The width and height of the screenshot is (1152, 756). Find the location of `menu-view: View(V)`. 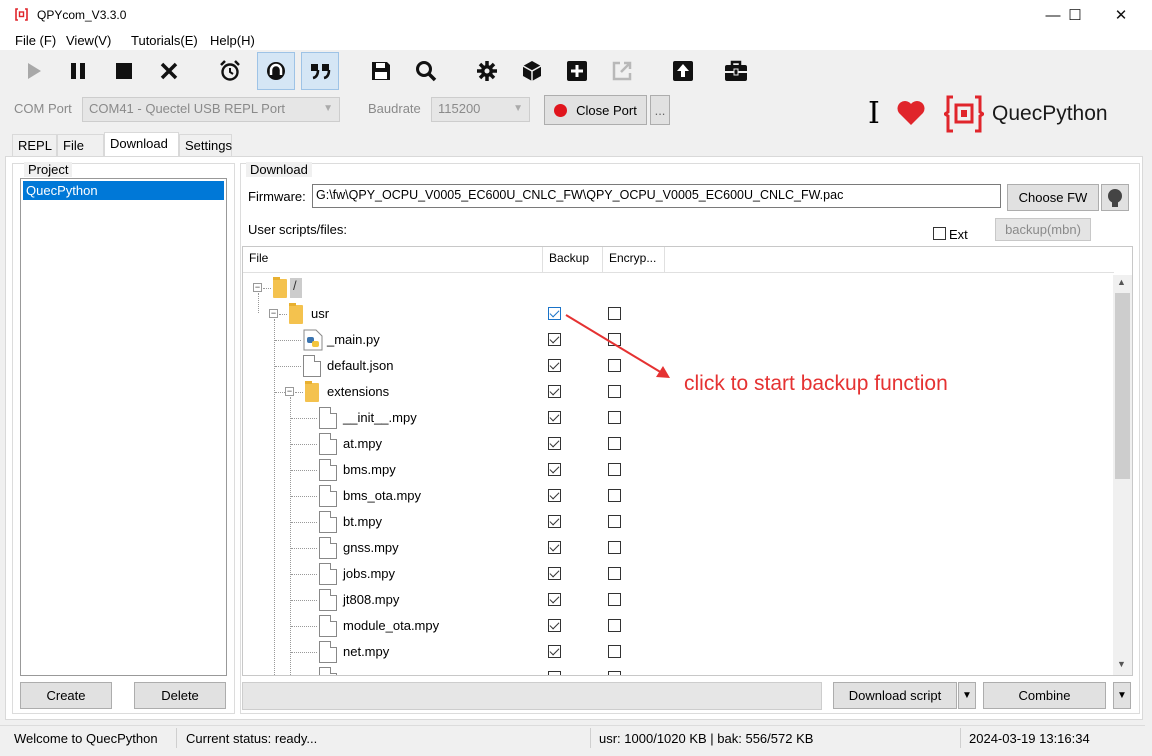

menu-view: View(V) is located at coordinates (88, 40).